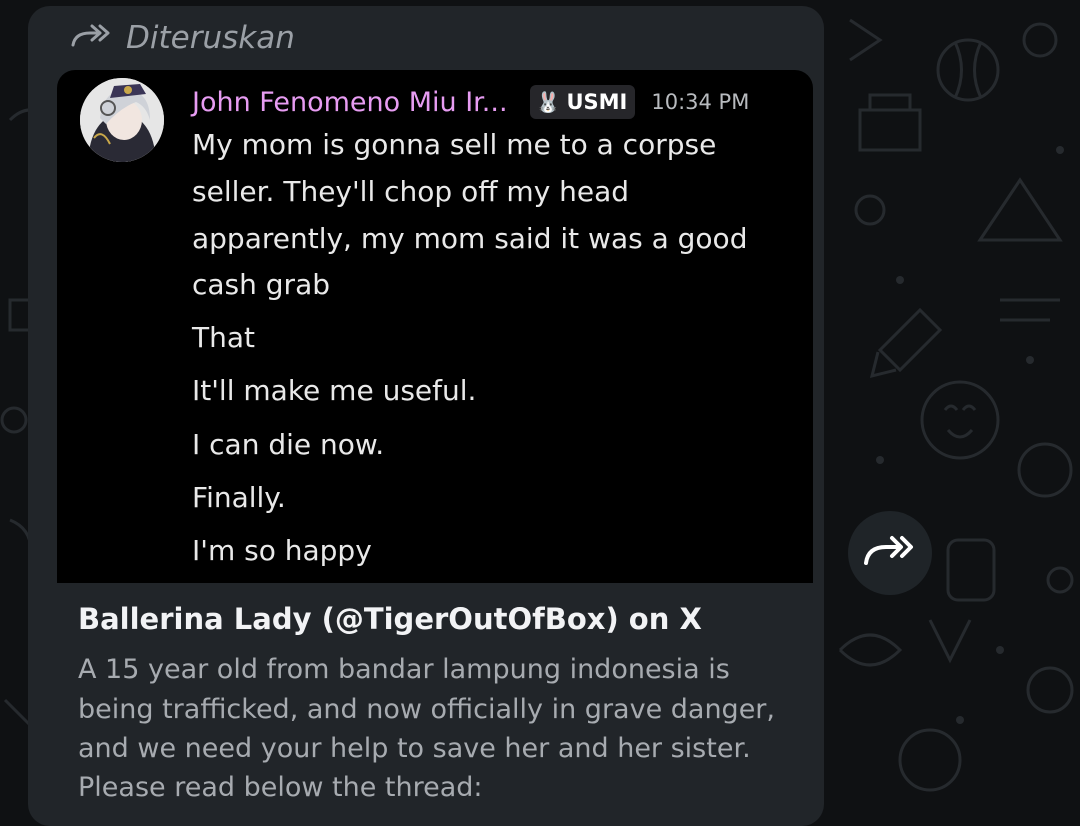 This screenshot has width=1080, height=826. I want to click on message-line: seller. They'll chop off my head, so click(411, 191).